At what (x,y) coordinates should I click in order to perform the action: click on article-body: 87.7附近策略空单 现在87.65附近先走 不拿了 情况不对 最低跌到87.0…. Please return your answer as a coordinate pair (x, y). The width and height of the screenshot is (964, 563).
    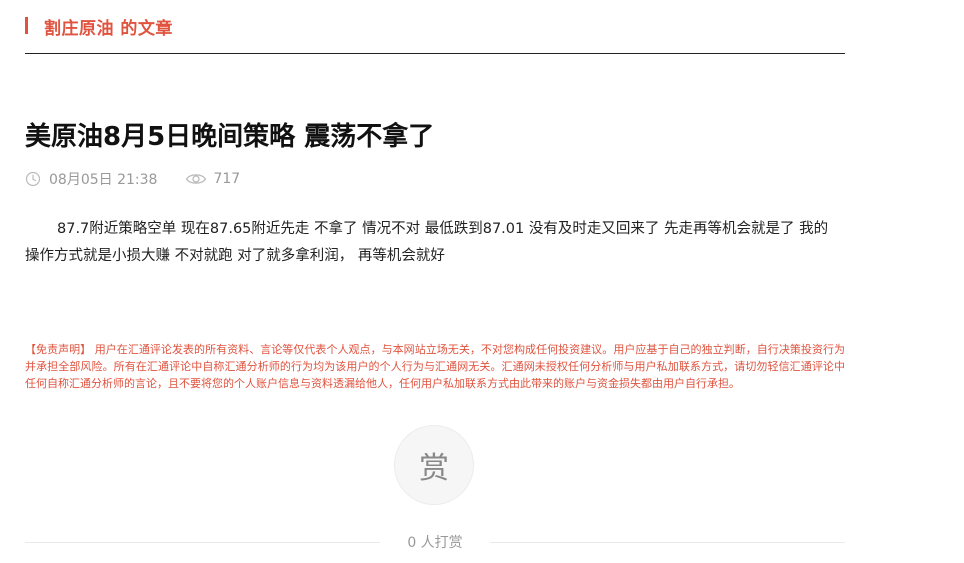
    Looking at the image, I should click on (427, 242).